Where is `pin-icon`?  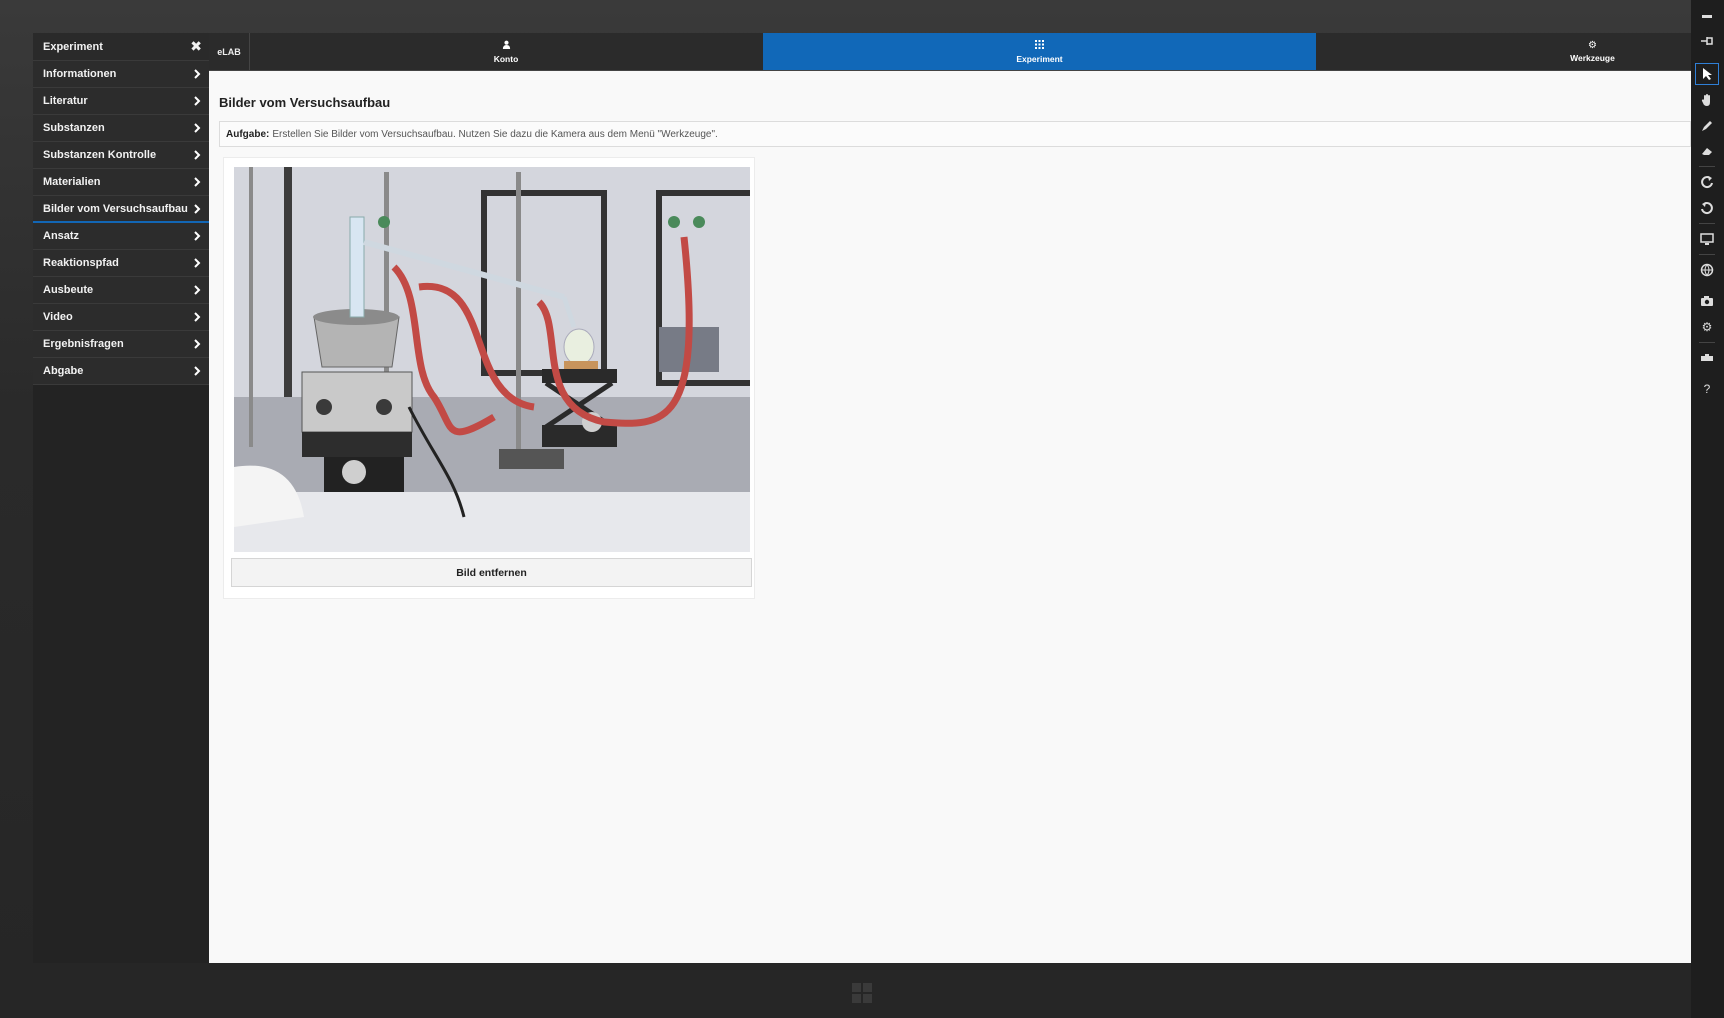
pin-icon is located at coordinates (1707, 41).